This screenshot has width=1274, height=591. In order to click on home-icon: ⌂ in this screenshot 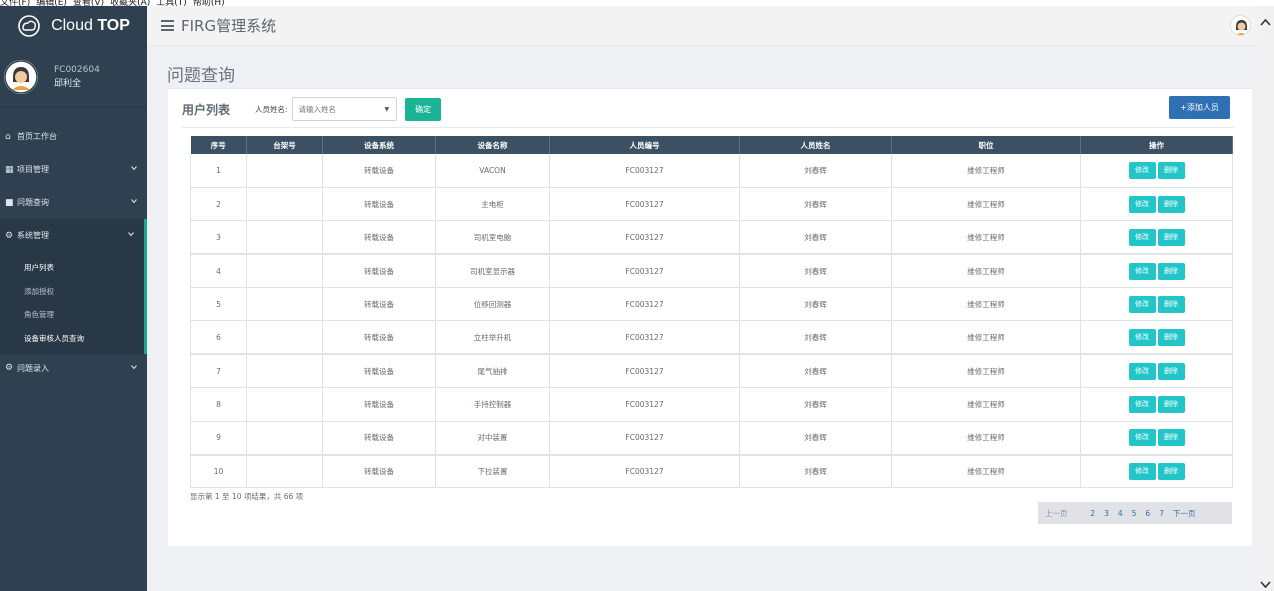, I will do `click(8, 136)`.